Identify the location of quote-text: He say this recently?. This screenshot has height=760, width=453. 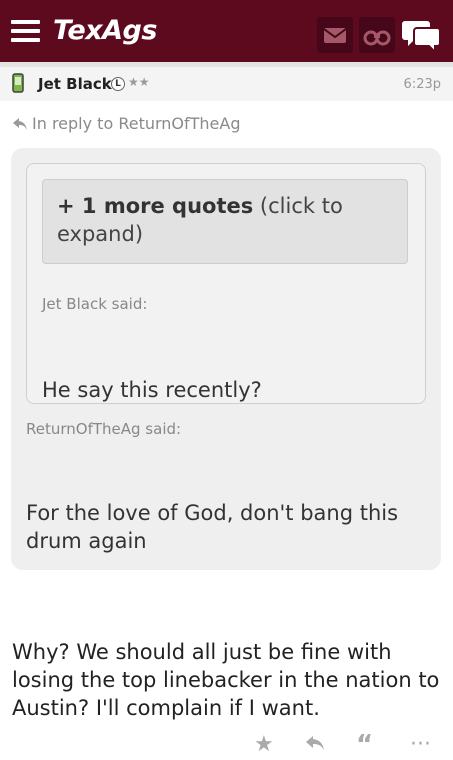
(152, 390).